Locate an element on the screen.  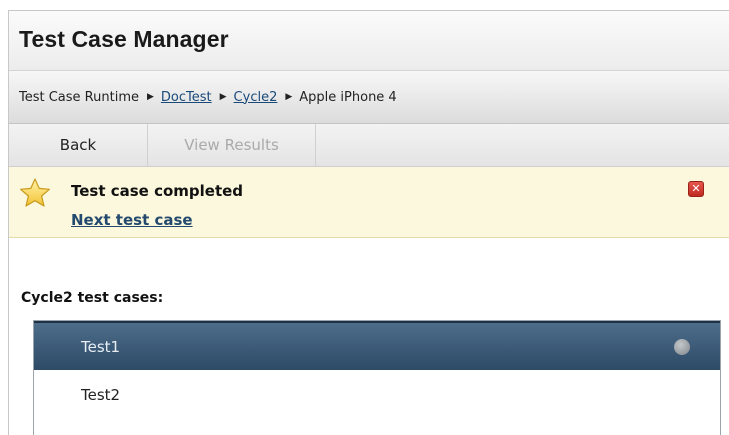
star-icon is located at coordinates (35, 192).